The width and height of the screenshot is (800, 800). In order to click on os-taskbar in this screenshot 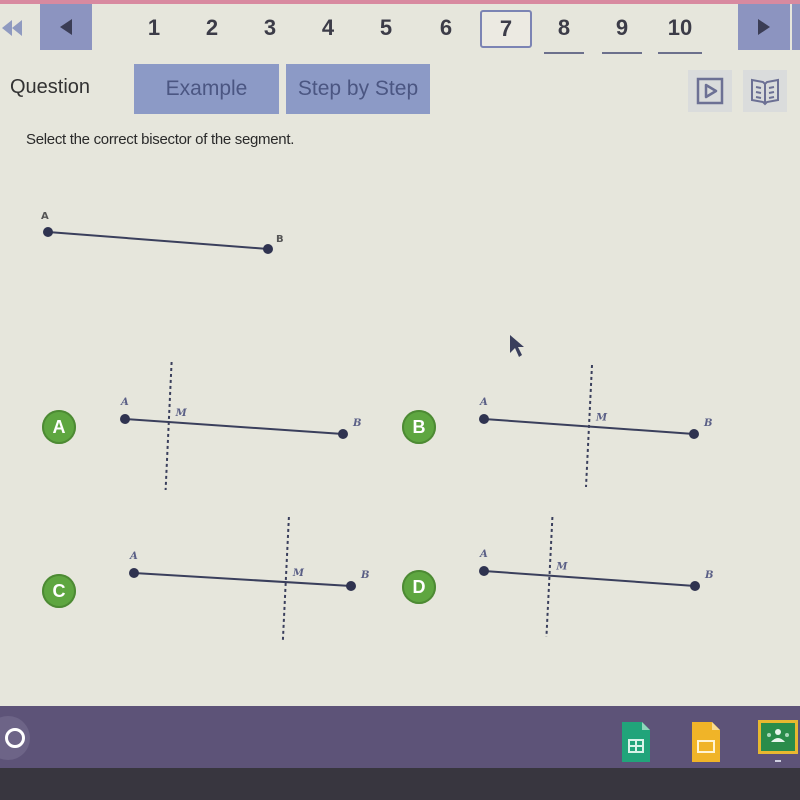, I will do `click(400, 737)`.